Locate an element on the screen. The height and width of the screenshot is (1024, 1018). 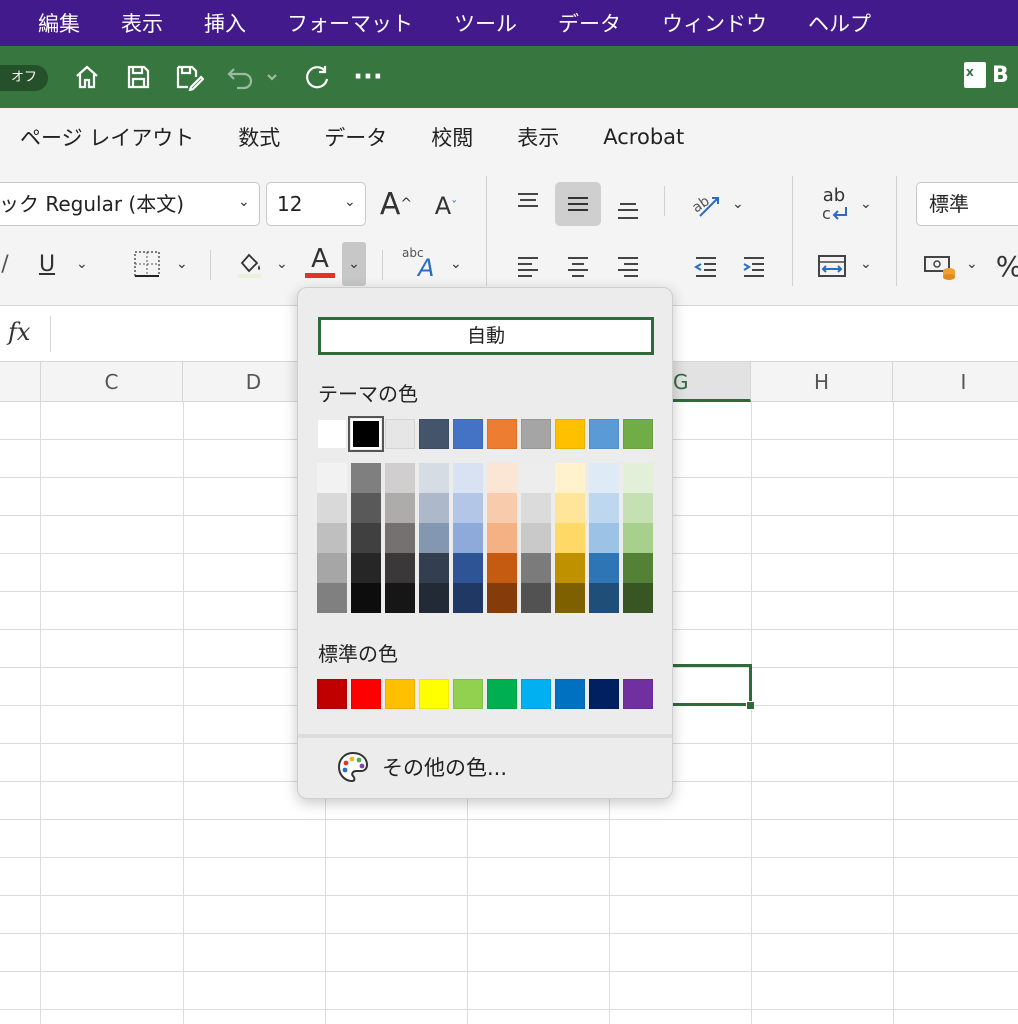
tab-data: データ is located at coordinates (355, 137).